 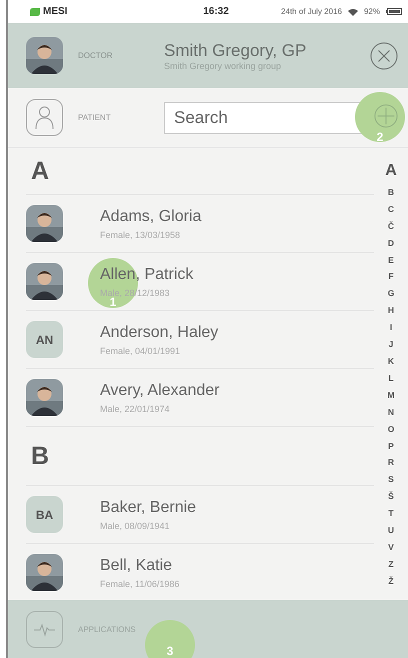 What do you see at coordinates (384, 56) in the screenshot?
I see `close-icon` at bounding box center [384, 56].